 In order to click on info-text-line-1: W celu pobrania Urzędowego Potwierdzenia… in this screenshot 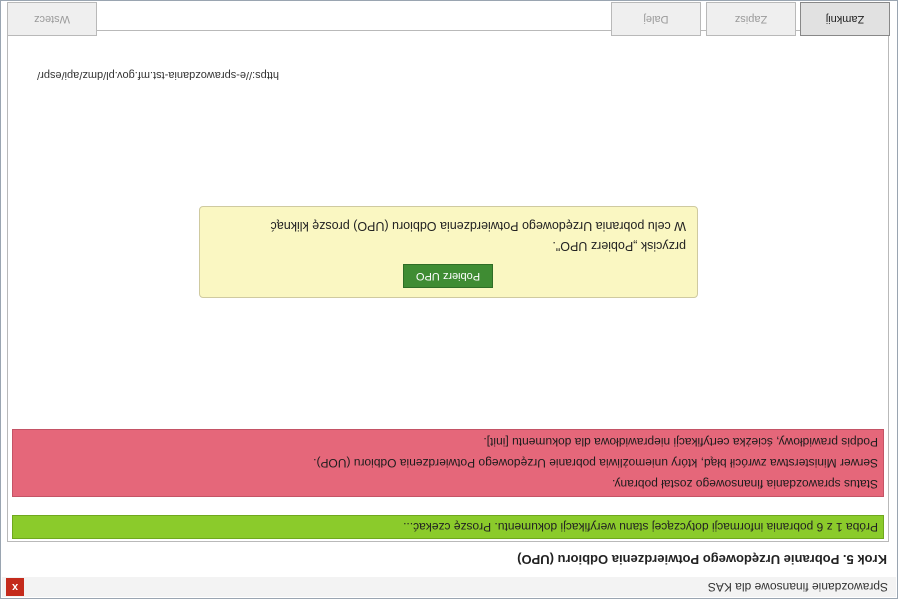, I will do `click(478, 226)`.